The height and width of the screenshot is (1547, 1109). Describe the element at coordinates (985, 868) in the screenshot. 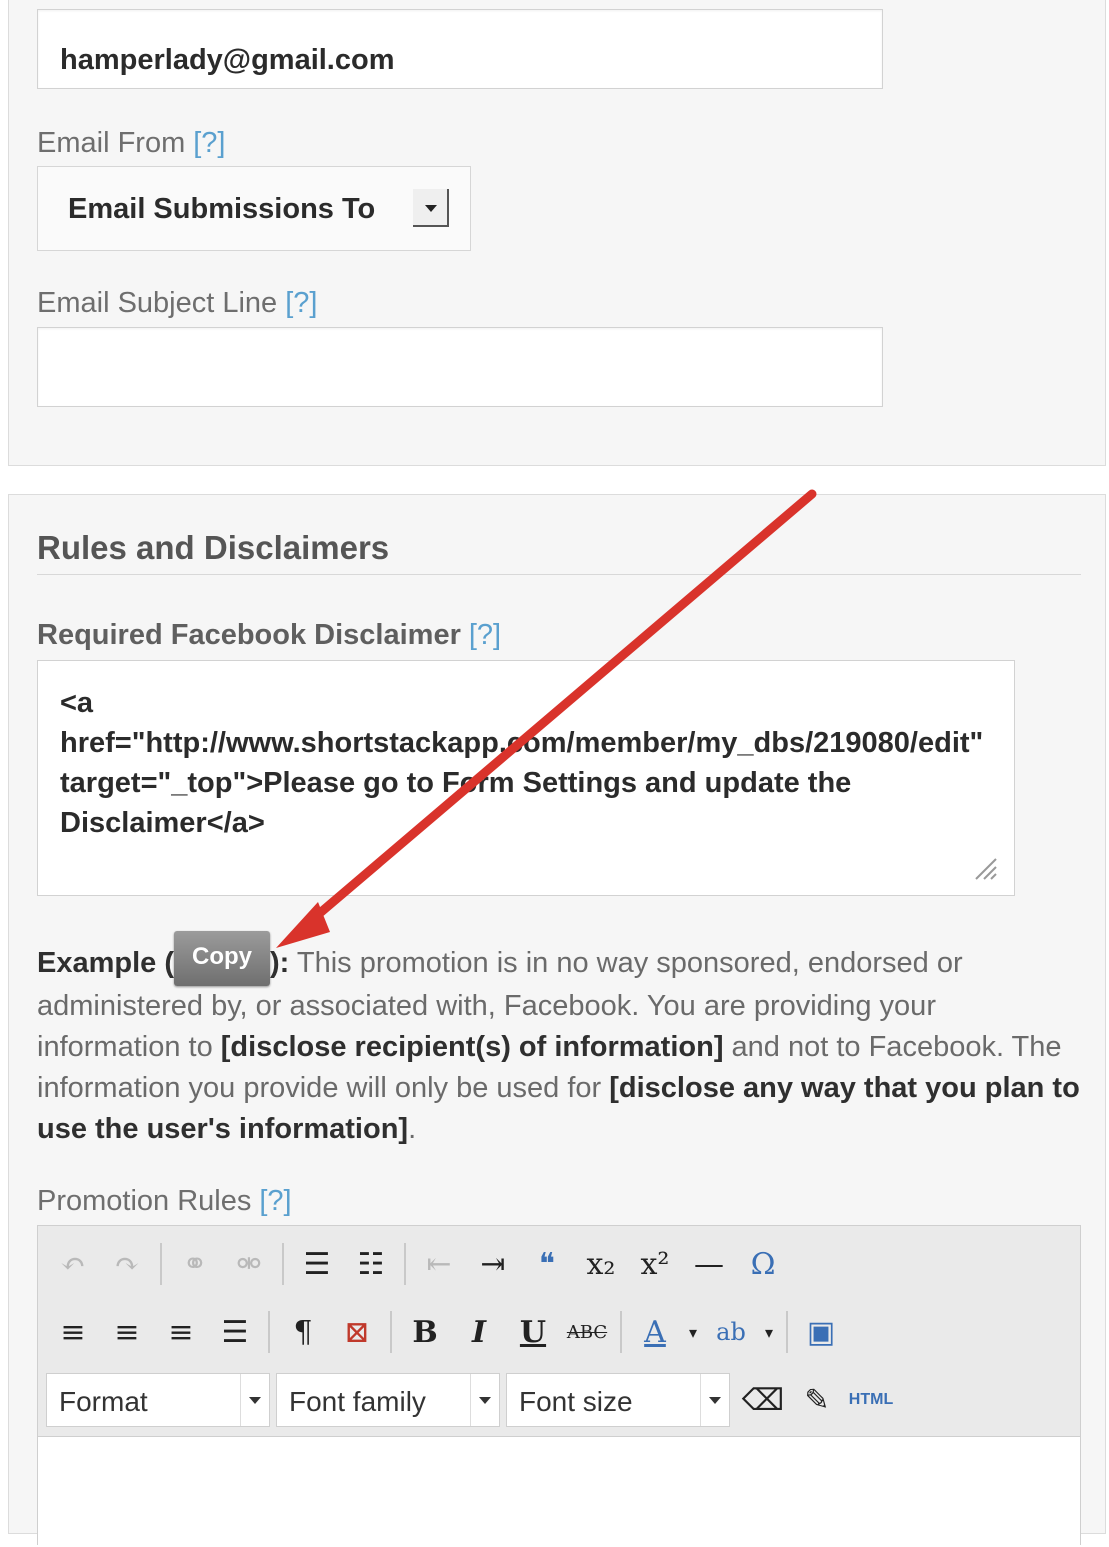

I see `resize-handle-icon` at that location.